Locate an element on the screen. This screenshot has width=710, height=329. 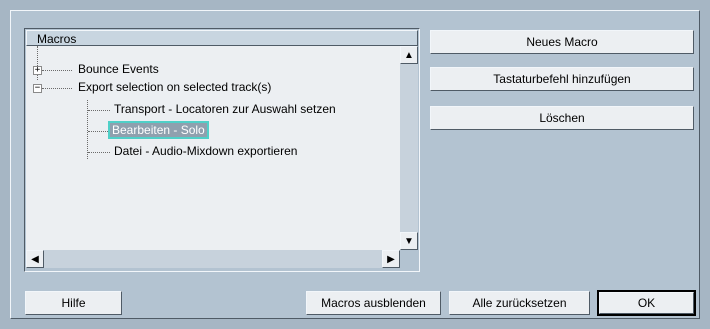
reset-all-label: Alle zurücksetzen is located at coordinates (519, 303).